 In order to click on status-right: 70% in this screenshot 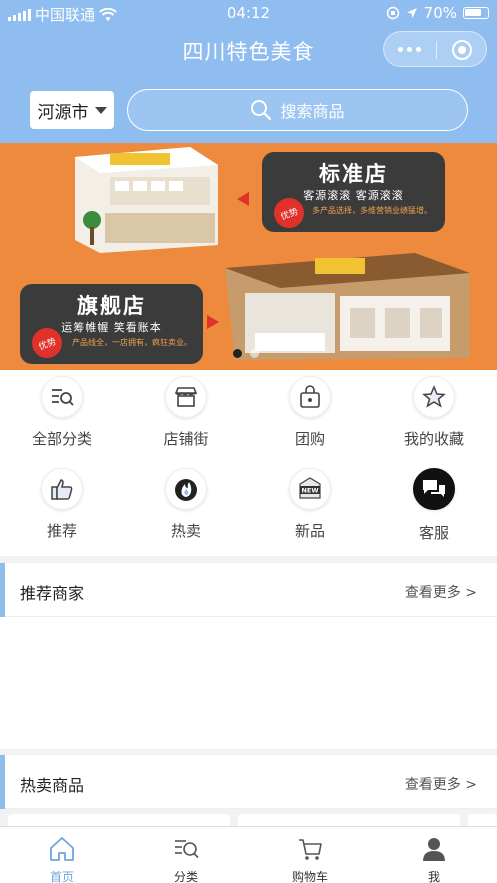, I will do `click(437, 13)`.